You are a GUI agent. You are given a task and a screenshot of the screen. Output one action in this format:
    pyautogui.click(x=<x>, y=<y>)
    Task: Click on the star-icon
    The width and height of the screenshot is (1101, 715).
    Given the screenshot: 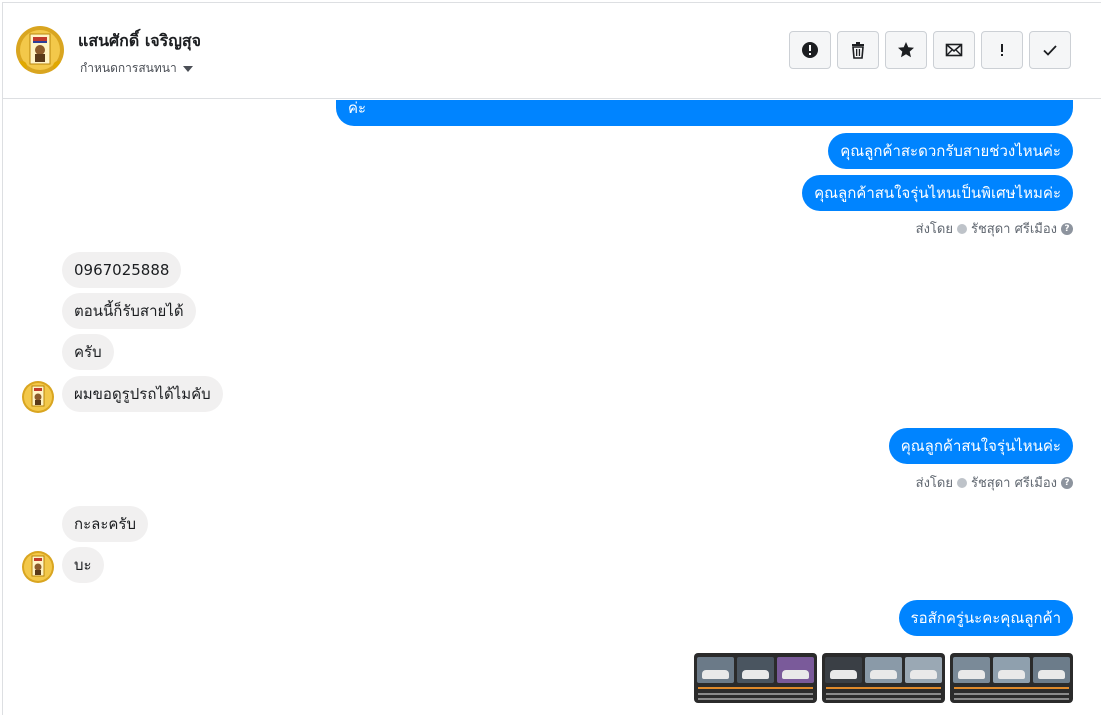 What is the action you would take?
    pyautogui.click(x=906, y=50)
    